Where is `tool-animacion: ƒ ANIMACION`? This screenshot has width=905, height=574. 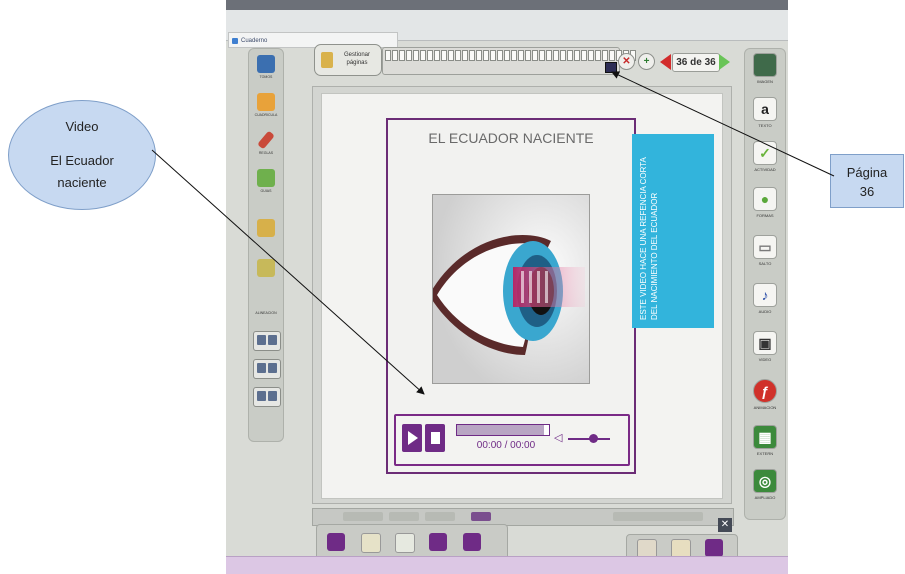 tool-animacion: ƒ ANIMACION is located at coordinates (765, 399).